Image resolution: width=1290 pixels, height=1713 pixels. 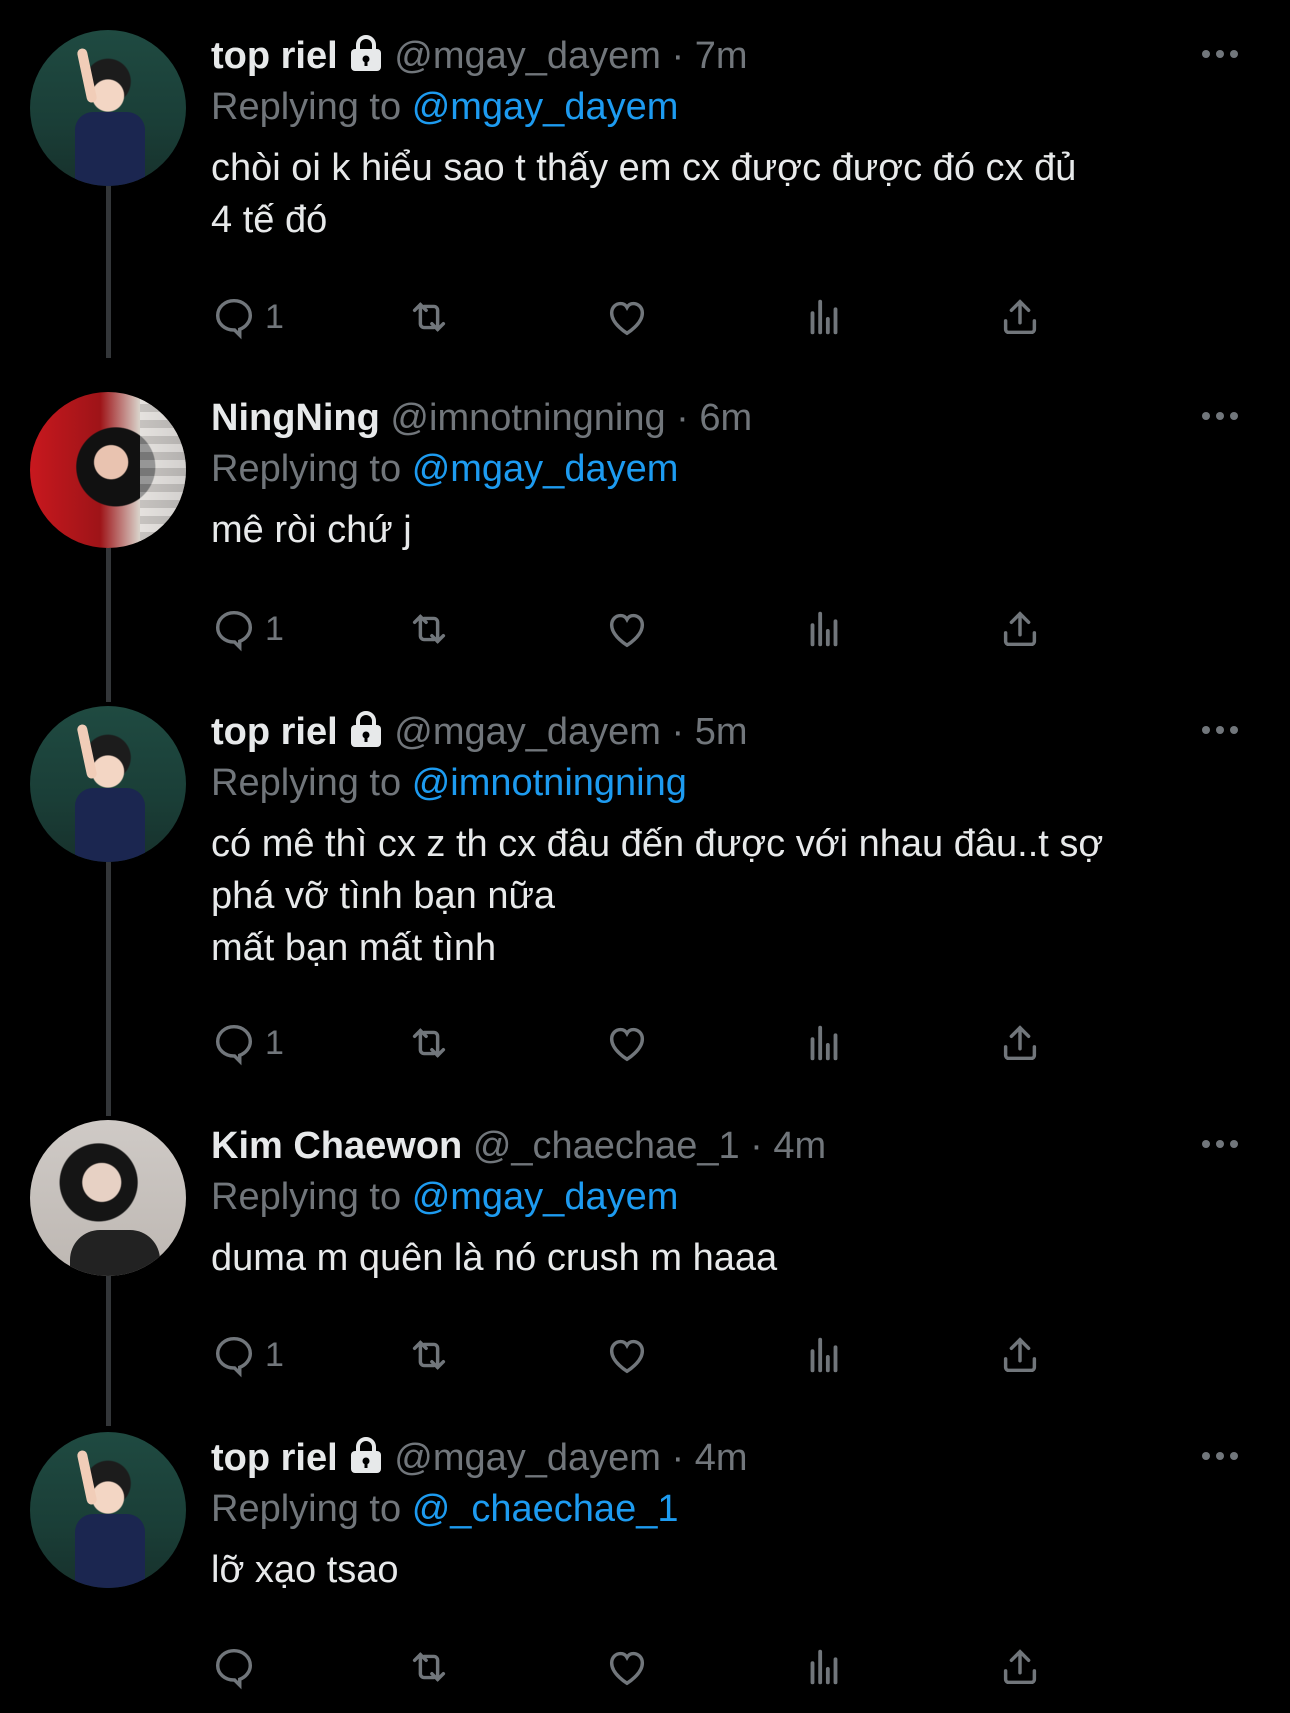 What do you see at coordinates (750, 1458) in the screenshot?
I see `tweet-header: top riel @mgay_dayem · 4m` at bounding box center [750, 1458].